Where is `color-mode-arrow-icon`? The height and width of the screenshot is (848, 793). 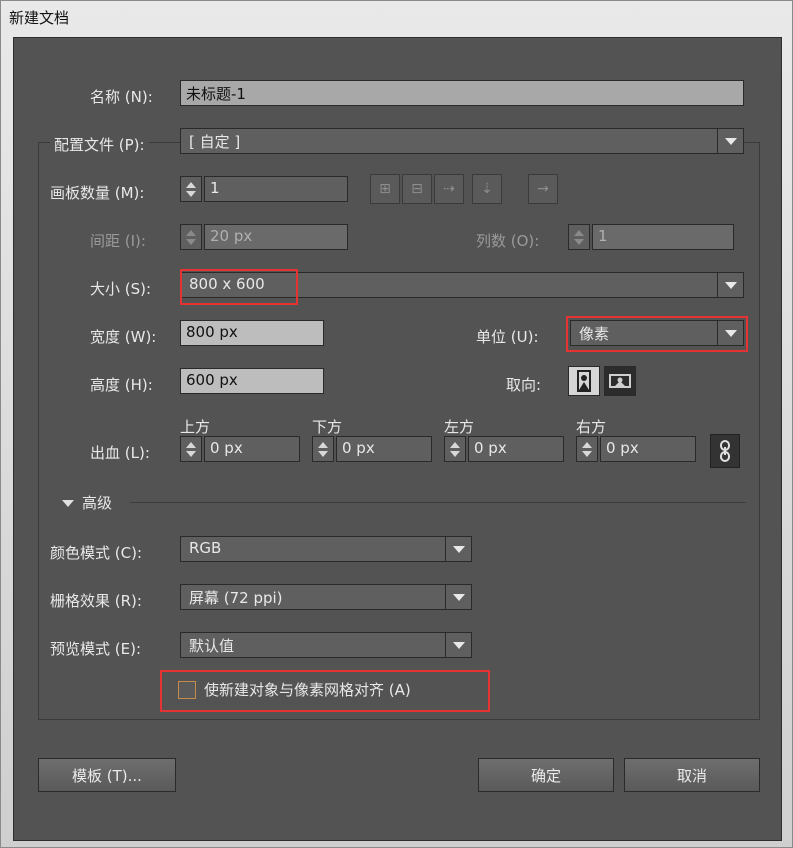 color-mode-arrow-icon is located at coordinates (458, 549).